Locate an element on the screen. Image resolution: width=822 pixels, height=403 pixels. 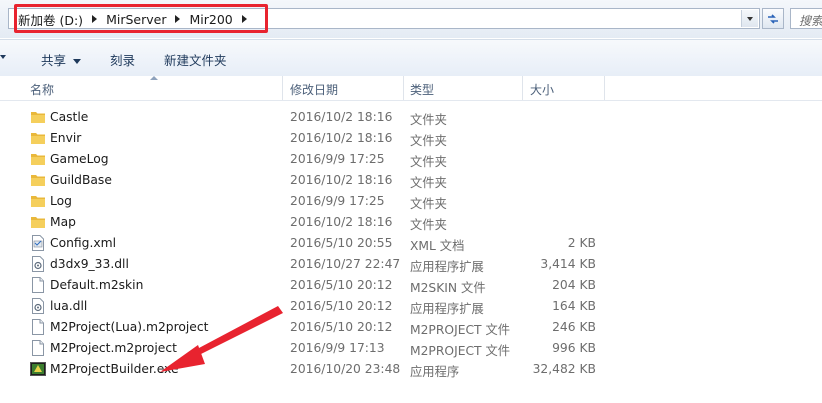
file-modified-date: 2016/10/27 22:47 is located at coordinates (345, 264).